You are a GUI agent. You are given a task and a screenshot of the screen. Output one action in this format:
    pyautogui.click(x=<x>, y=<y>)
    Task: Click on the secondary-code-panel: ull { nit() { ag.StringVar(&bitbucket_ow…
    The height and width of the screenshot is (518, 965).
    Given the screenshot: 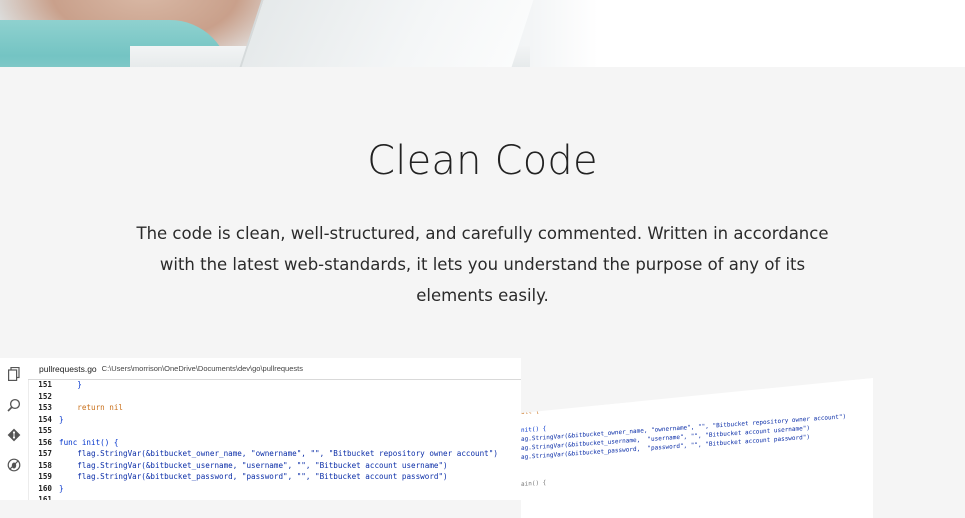 What is the action you would take?
    pyautogui.click(x=697, y=448)
    